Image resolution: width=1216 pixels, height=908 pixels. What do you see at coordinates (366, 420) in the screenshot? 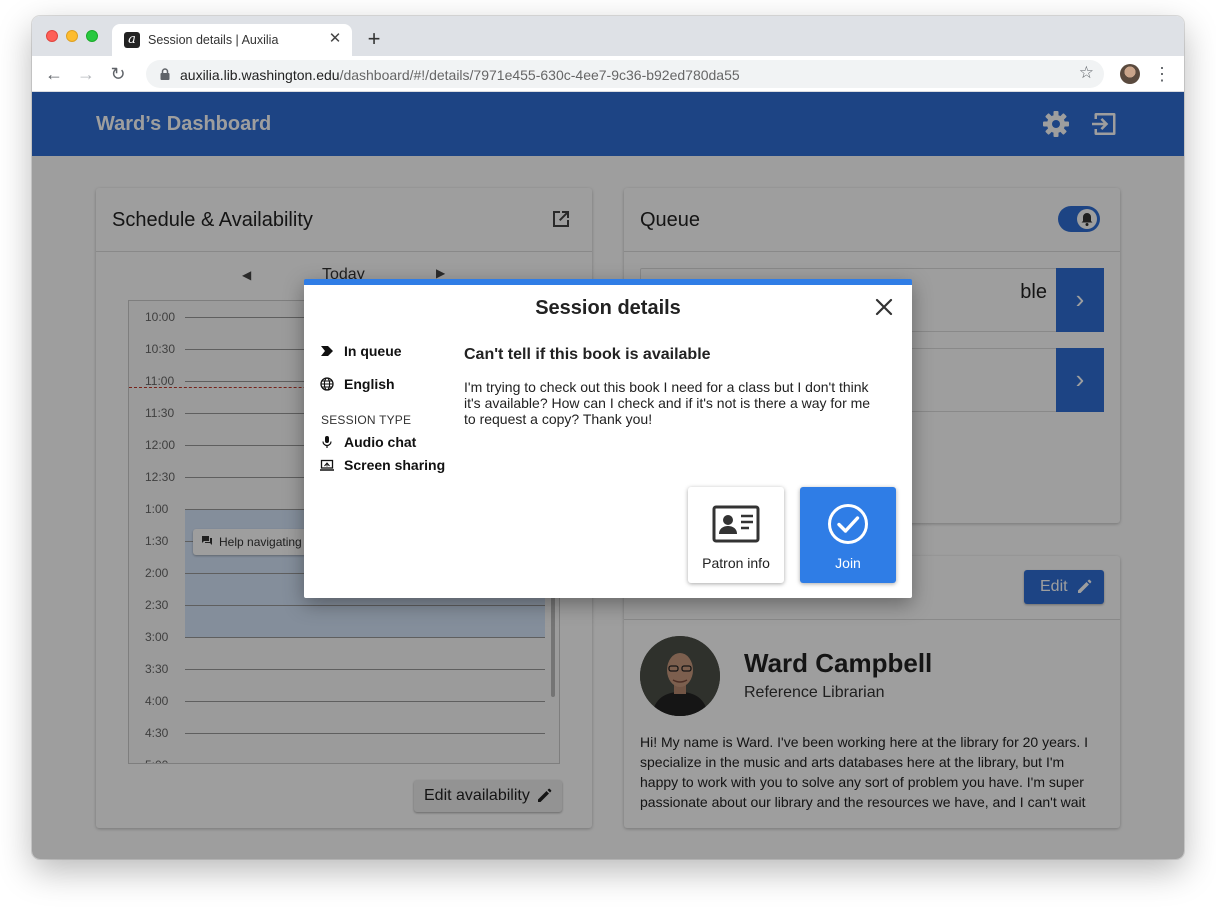
I see `session-type-heading: SESSION TYPE` at bounding box center [366, 420].